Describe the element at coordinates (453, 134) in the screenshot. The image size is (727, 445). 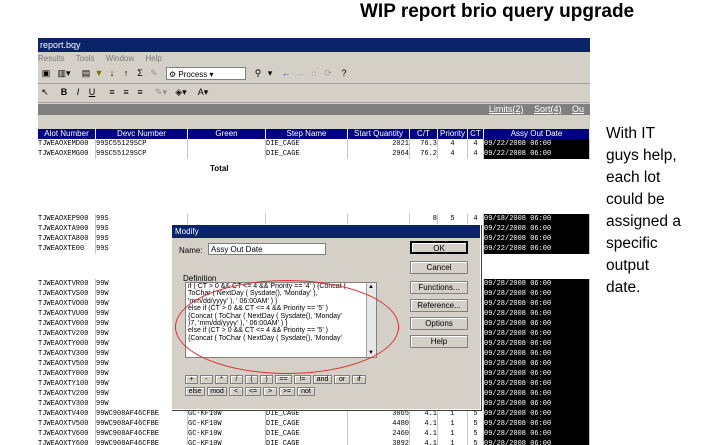
I see `col-priority: Priority` at that location.